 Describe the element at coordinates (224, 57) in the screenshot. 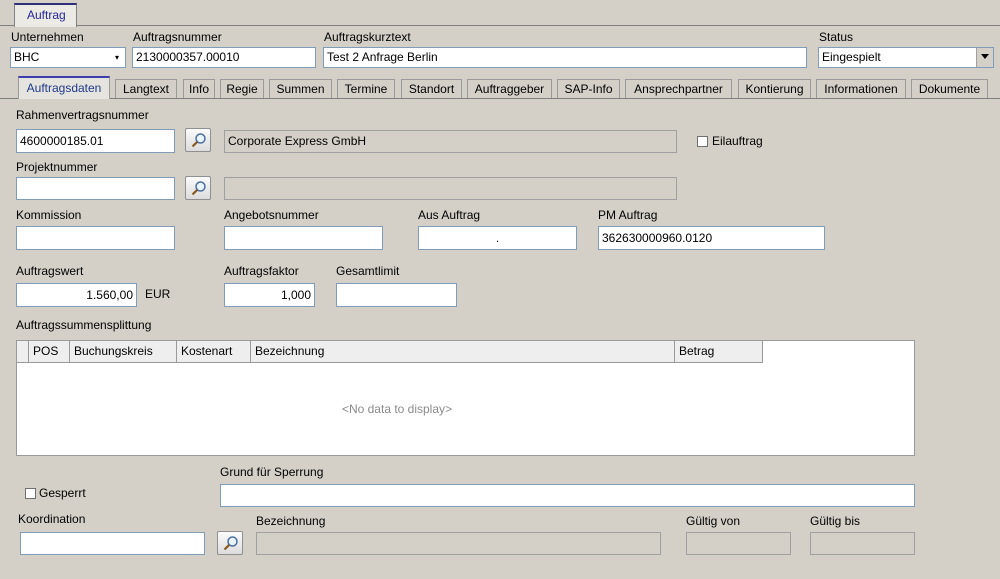

I see `auftragsnummer-field: 2130000357.00010` at that location.